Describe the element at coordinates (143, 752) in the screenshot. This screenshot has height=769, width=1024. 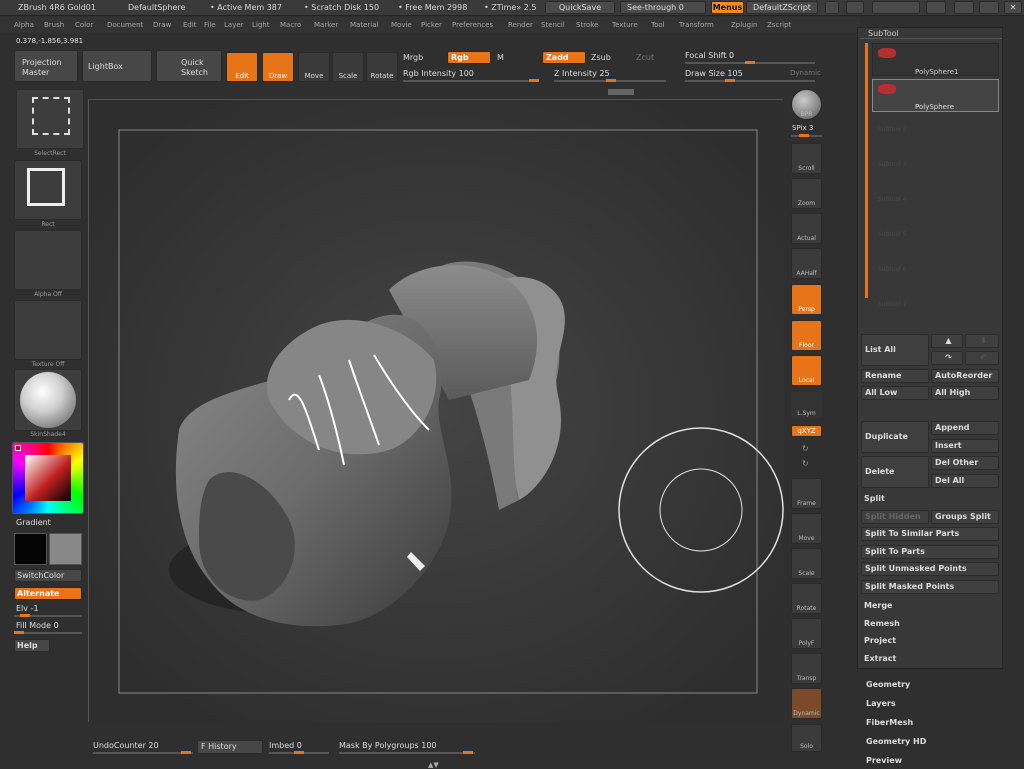
I see `undo-track` at that location.